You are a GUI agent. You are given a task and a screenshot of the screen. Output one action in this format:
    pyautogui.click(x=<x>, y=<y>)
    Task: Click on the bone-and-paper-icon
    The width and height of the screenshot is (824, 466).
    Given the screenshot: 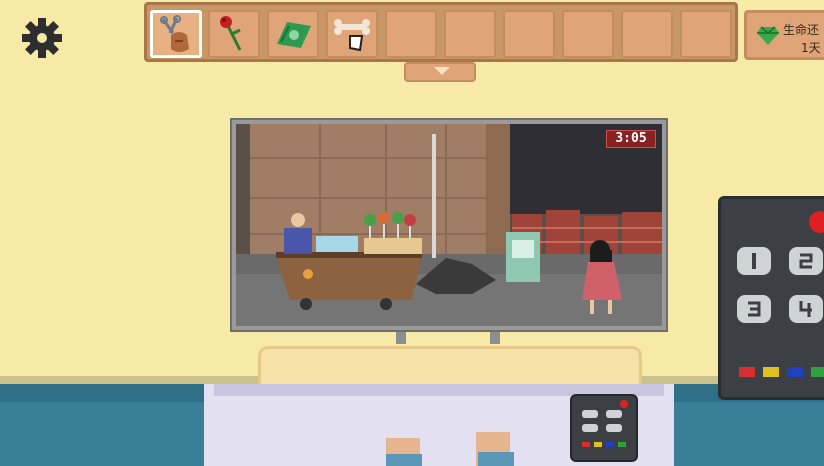 What is the action you would take?
    pyautogui.click(x=352, y=35)
    